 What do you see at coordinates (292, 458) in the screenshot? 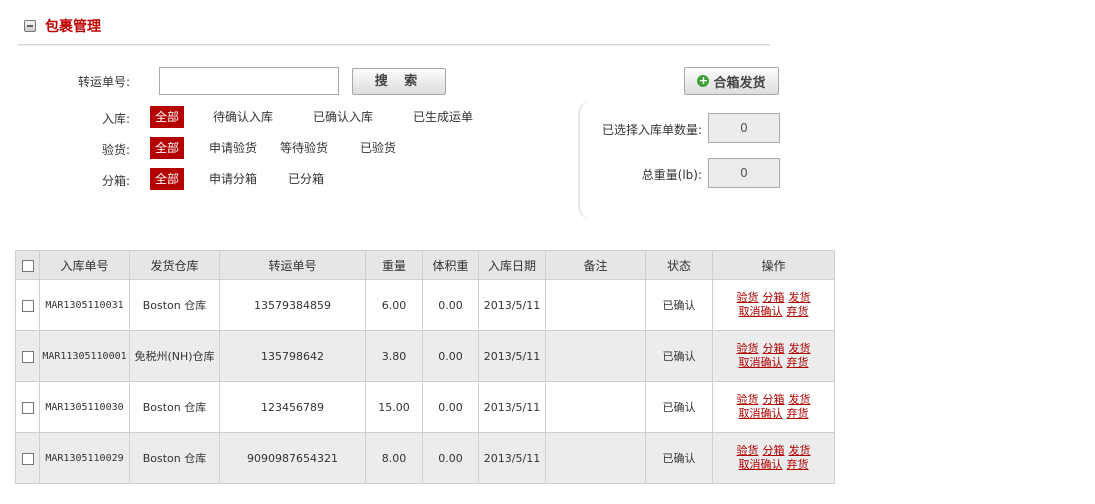
I see `row-tracking: 9090987654321` at bounding box center [292, 458].